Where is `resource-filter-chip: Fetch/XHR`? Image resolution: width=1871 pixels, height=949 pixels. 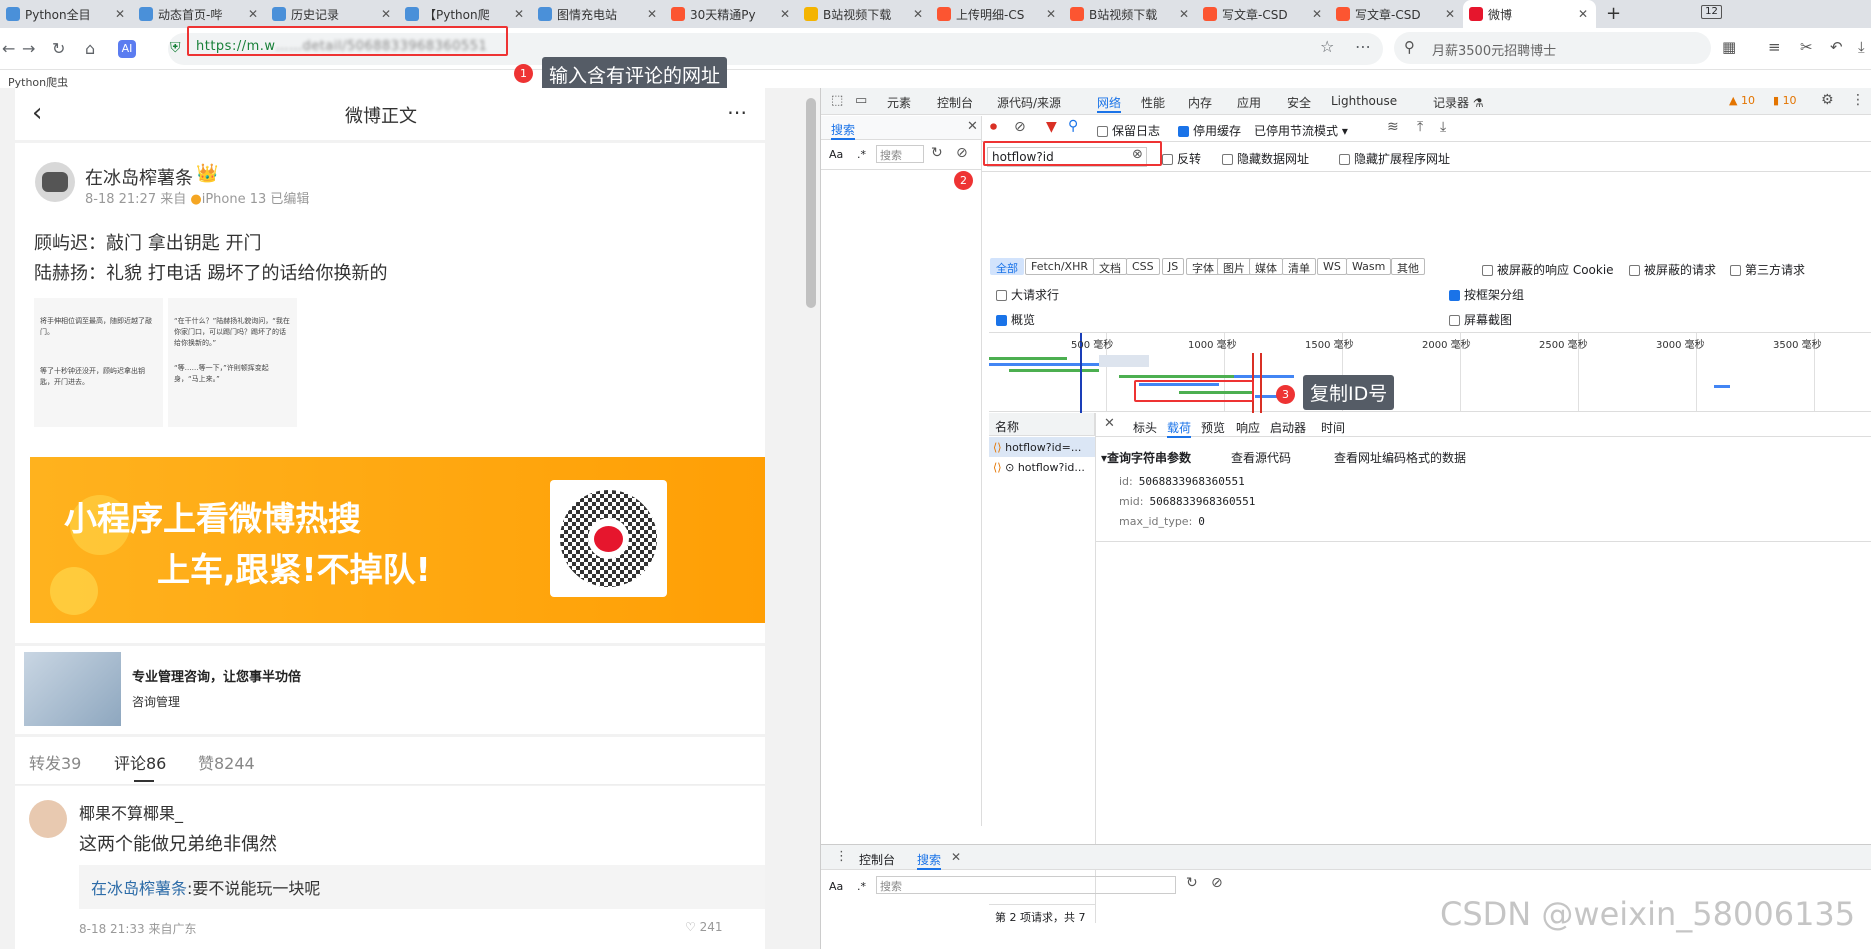 resource-filter-chip: Fetch/XHR is located at coordinates (1059, 266).